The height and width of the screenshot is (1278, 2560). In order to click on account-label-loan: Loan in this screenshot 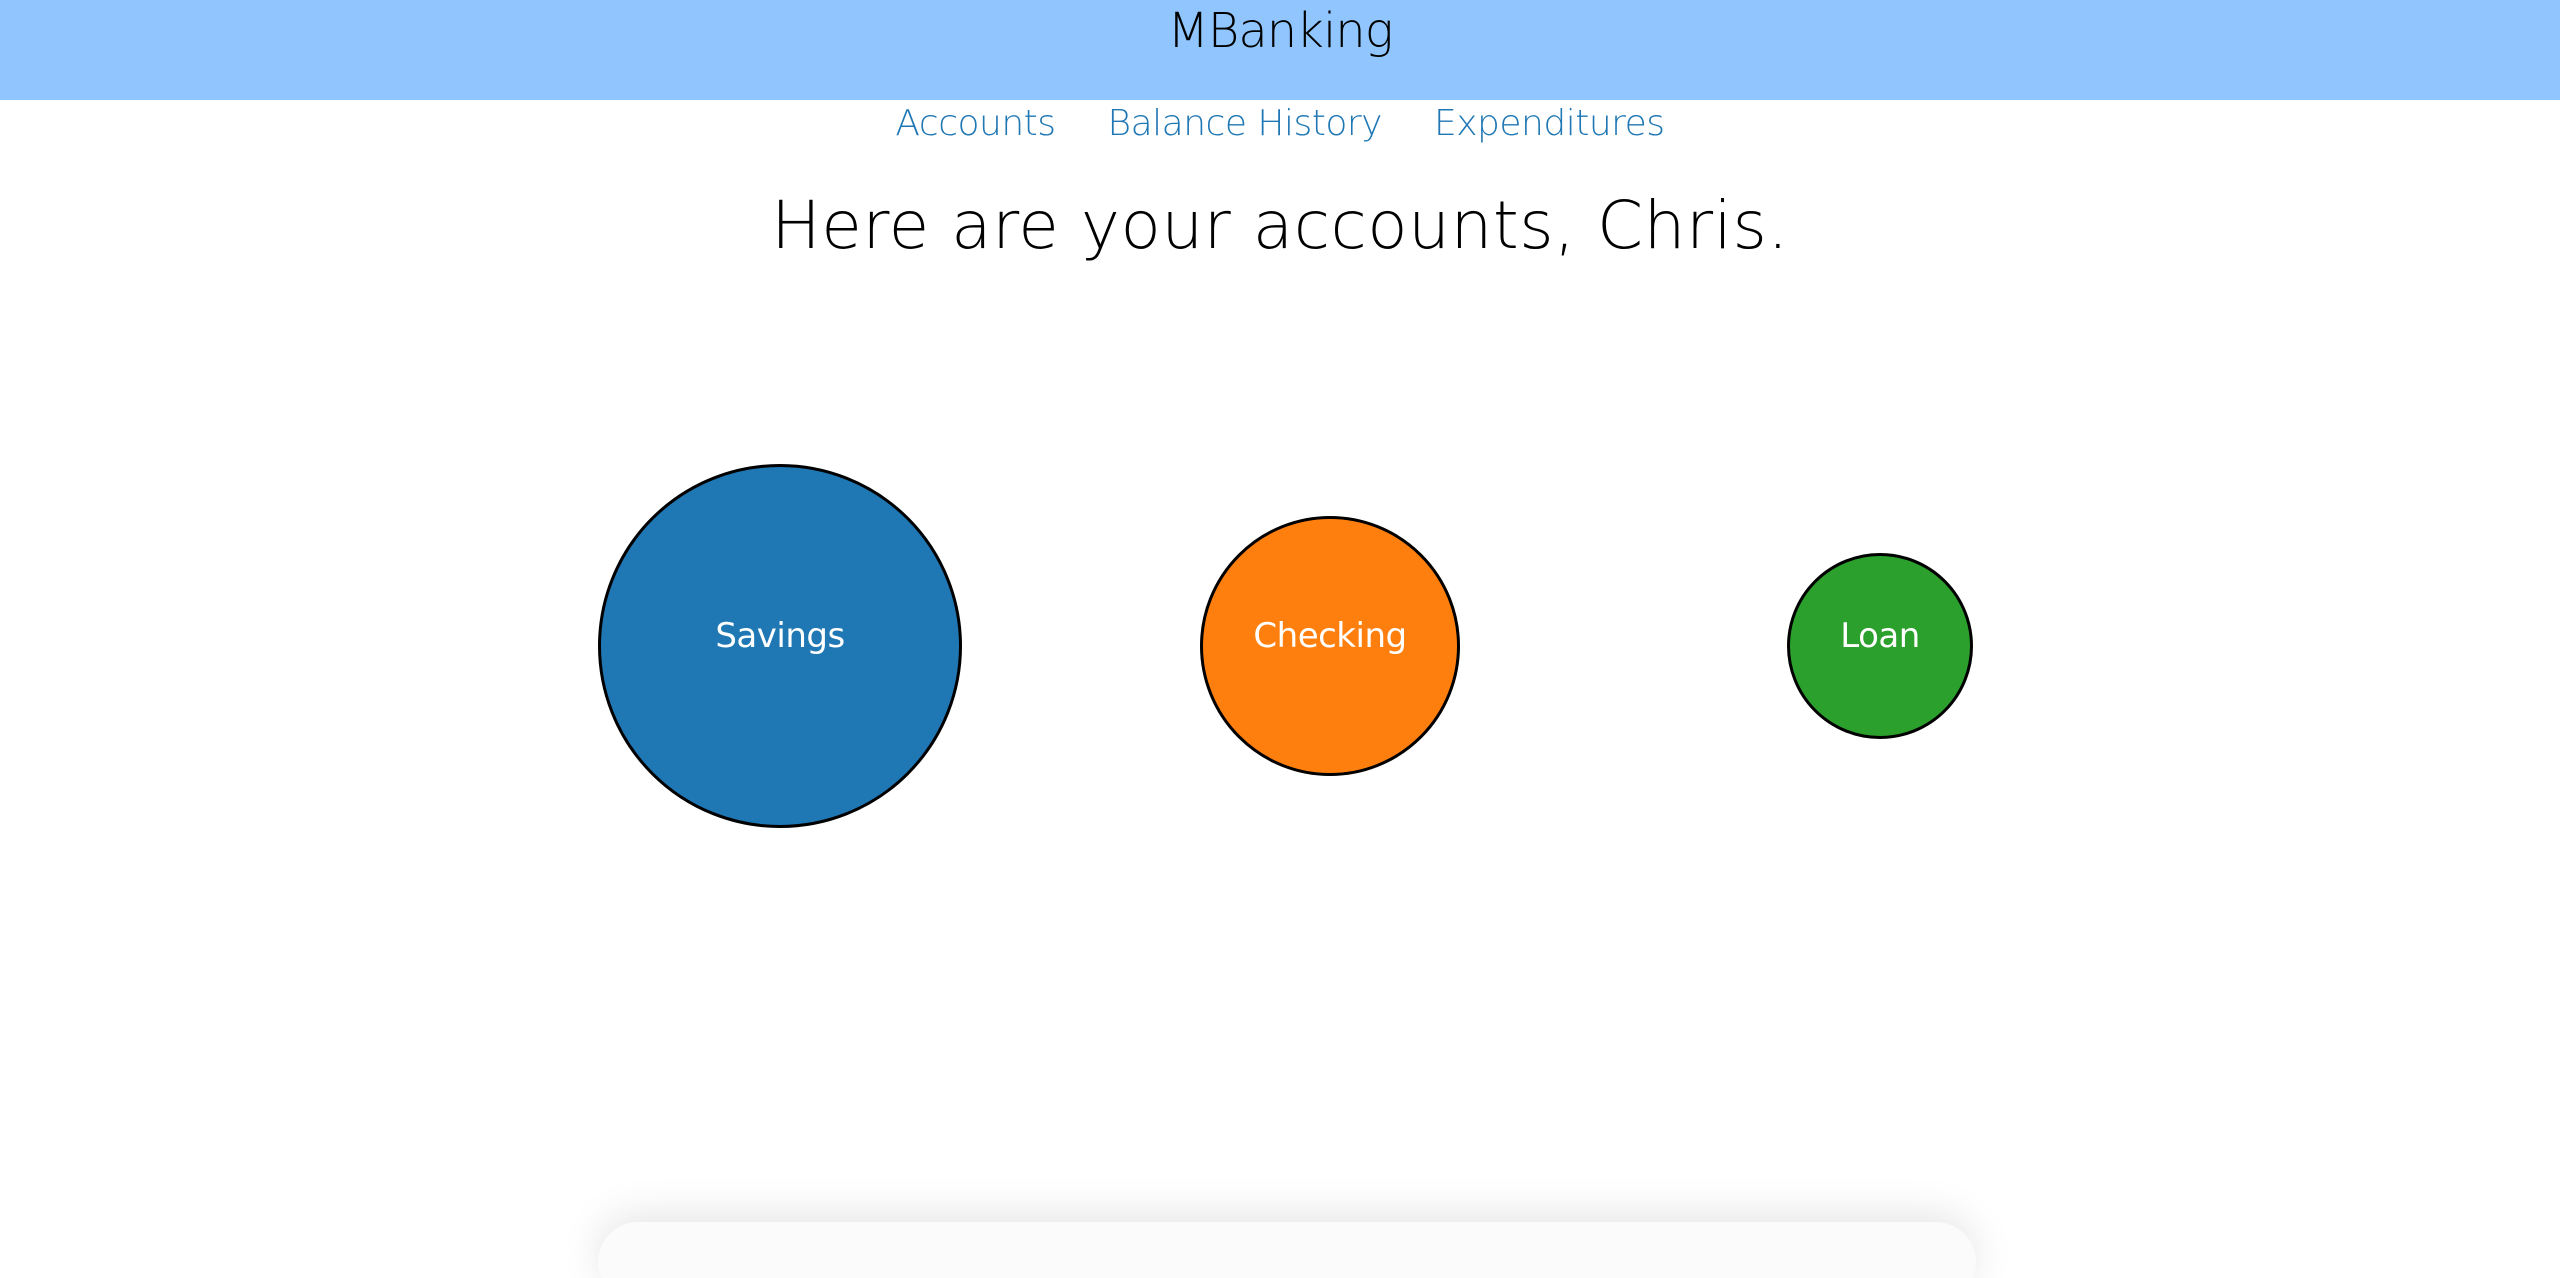, I will do `click(1880, 636)`.